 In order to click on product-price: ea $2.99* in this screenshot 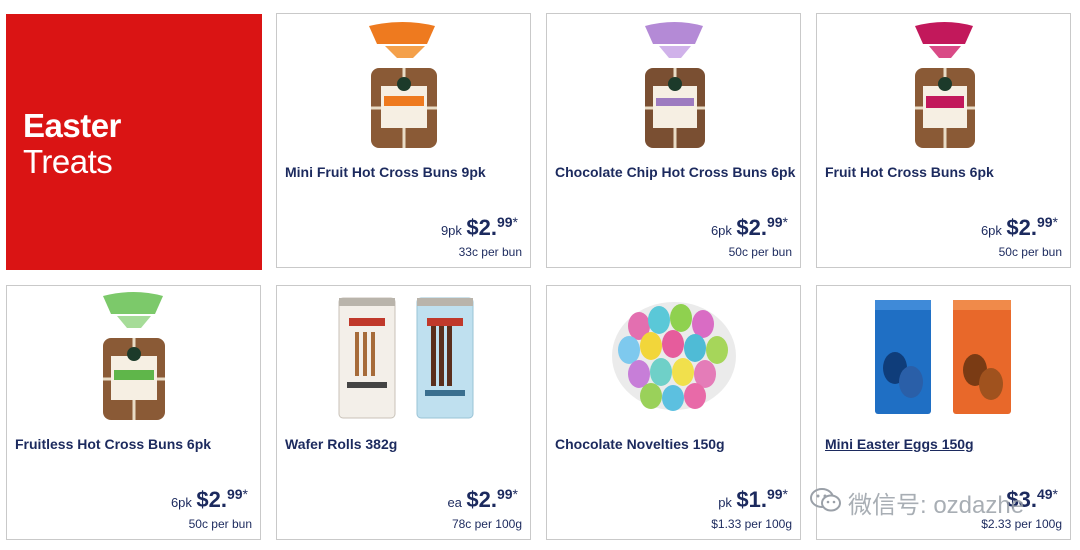, I will do `click(482, 499)`.